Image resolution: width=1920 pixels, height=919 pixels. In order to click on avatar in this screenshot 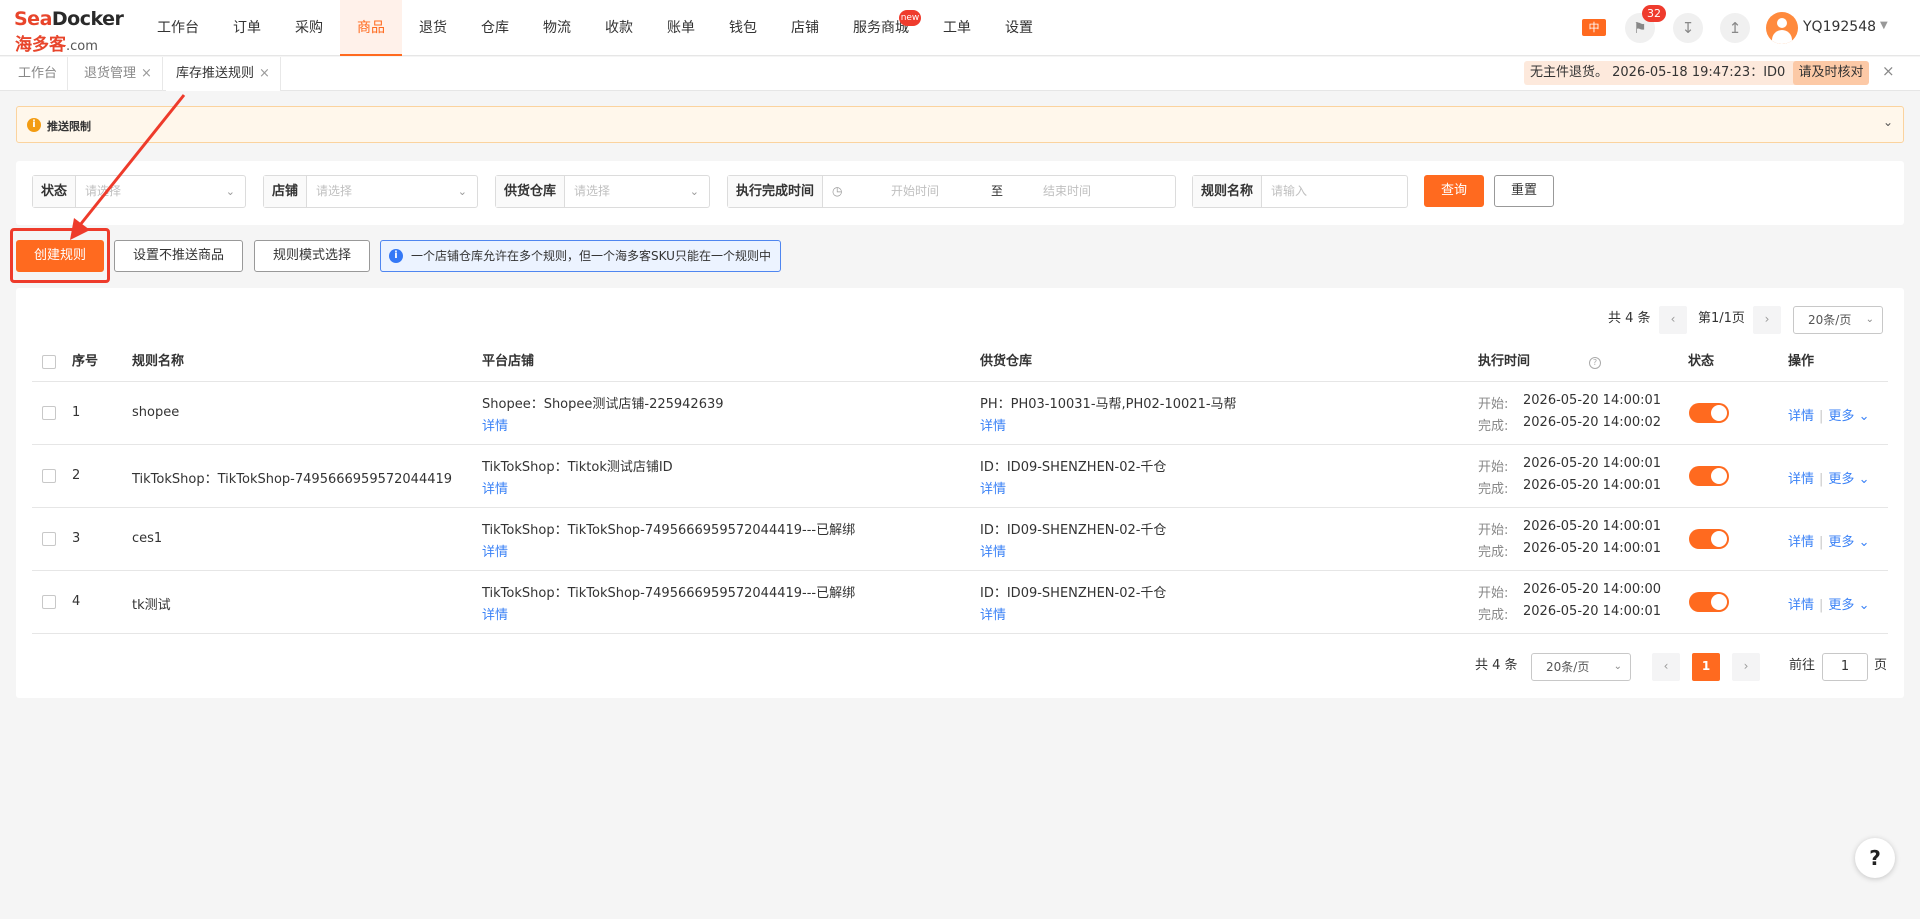, I will do `click(1782, 28)`.